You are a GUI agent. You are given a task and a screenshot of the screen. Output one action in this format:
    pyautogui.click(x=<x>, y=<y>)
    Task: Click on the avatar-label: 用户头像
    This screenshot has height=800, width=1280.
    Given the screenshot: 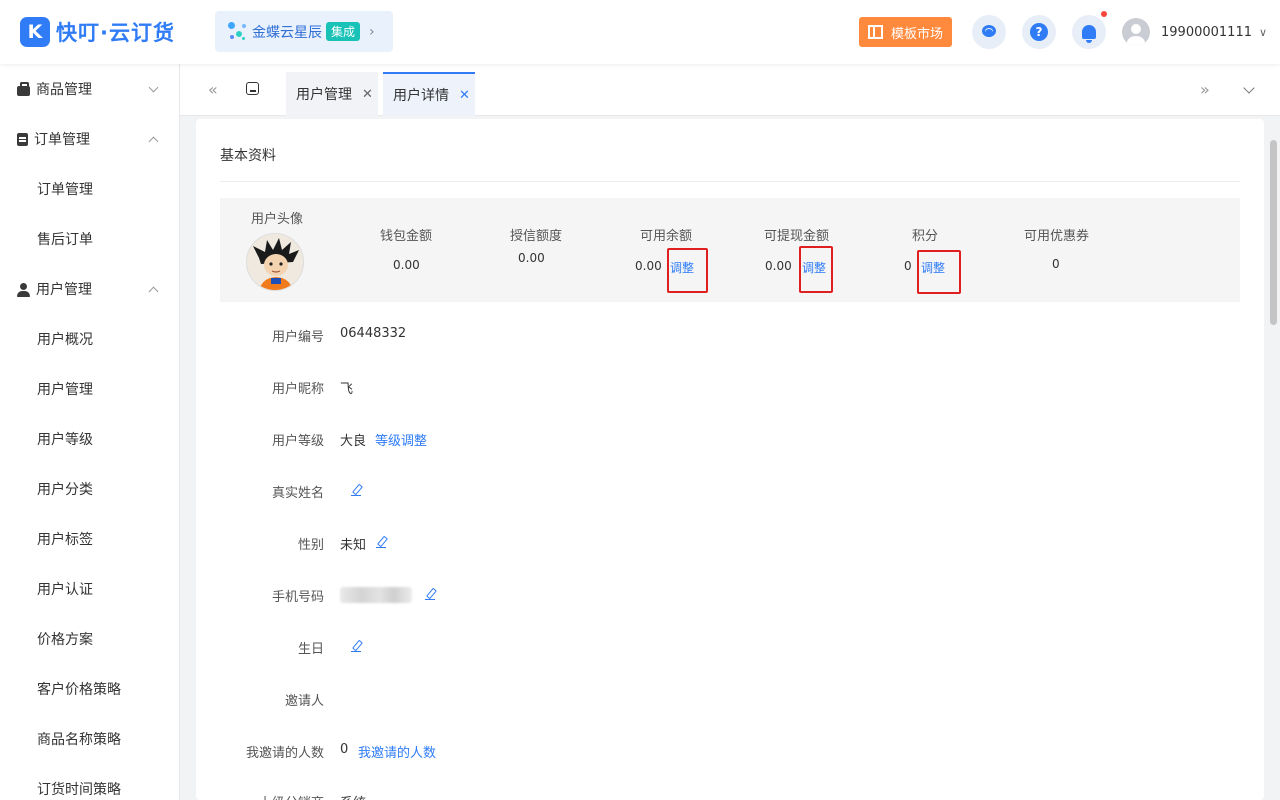 What is the action you would take?
    pyautogui.click(x=277, y=219)
    